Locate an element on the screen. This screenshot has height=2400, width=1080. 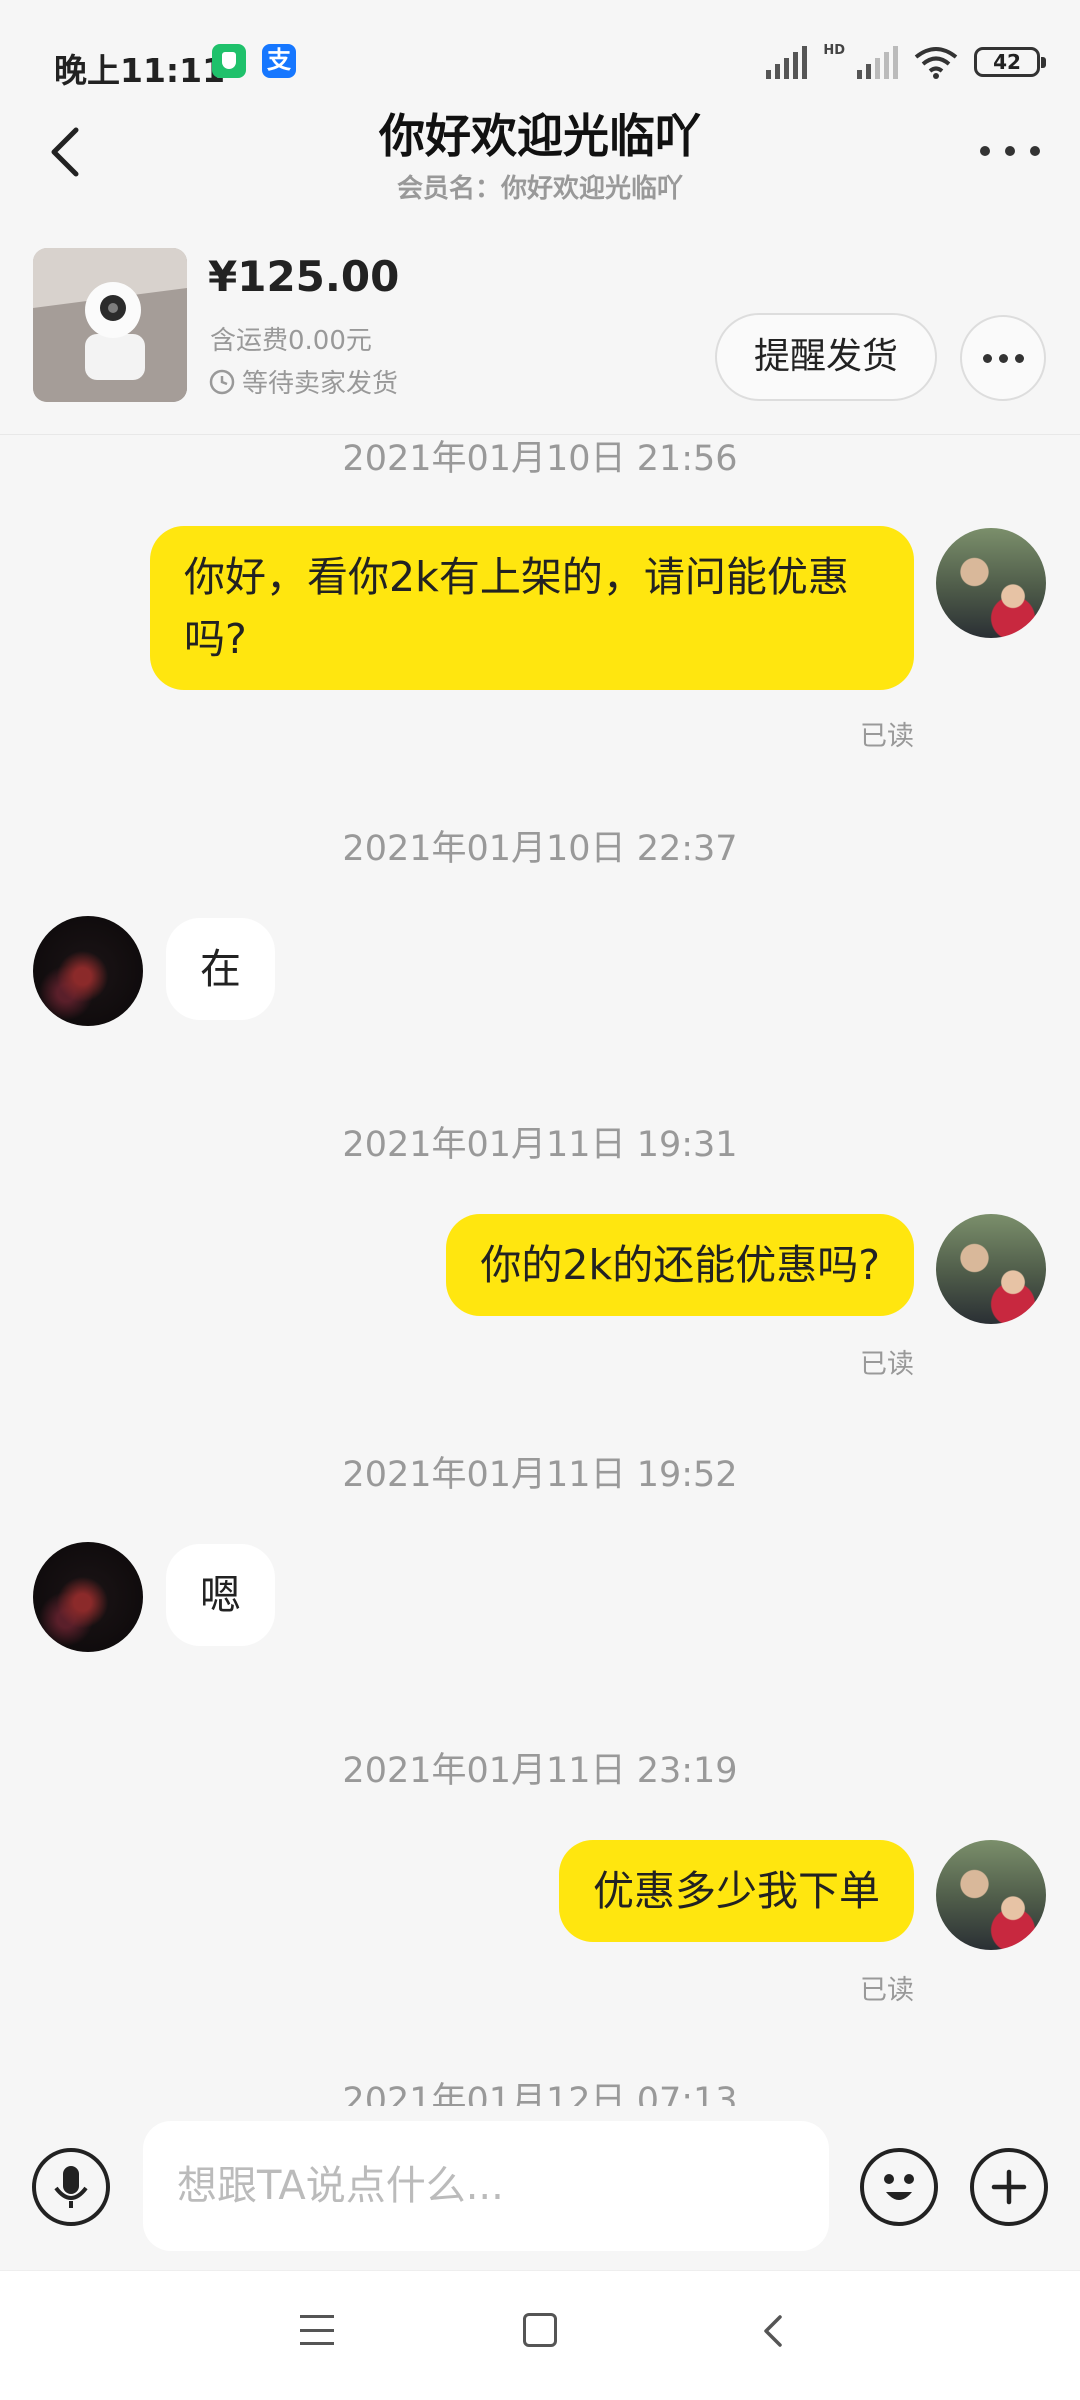
emoji-icon is located at coordinates (899, 2187).